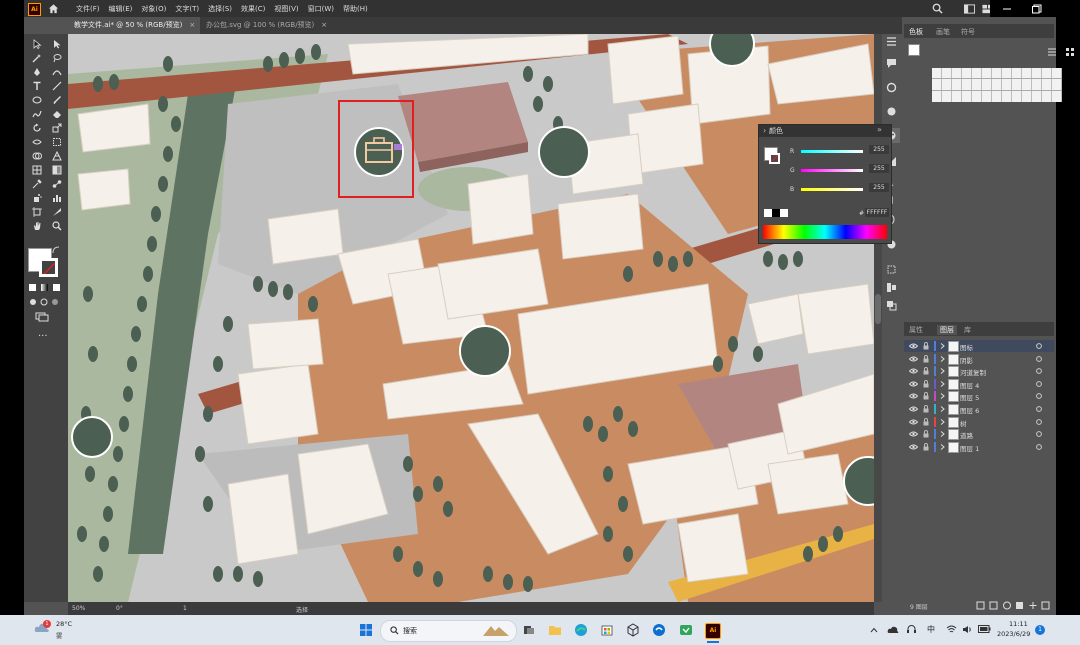  What do you see at coordinates (37, 44) in the screenshot?
I see `selection-tool-icon` at bounding box center [37, 44].